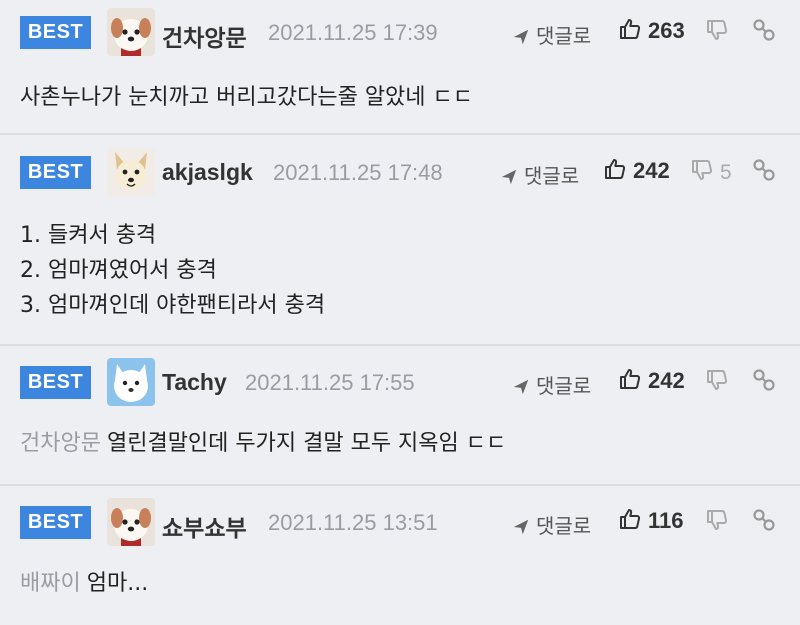  Describe the element at coordinates (726, 172) in the screenshot. I see `dislike-count: 5` at that location.